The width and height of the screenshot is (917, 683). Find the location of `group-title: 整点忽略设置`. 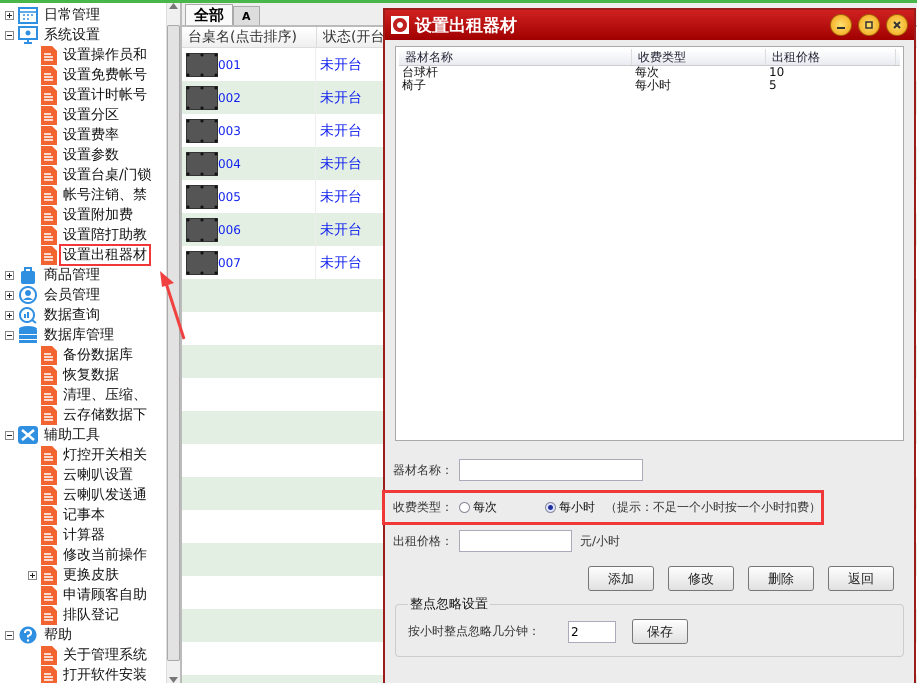

group-title: 整点忽略设置 is located at coordinates (449, 604).